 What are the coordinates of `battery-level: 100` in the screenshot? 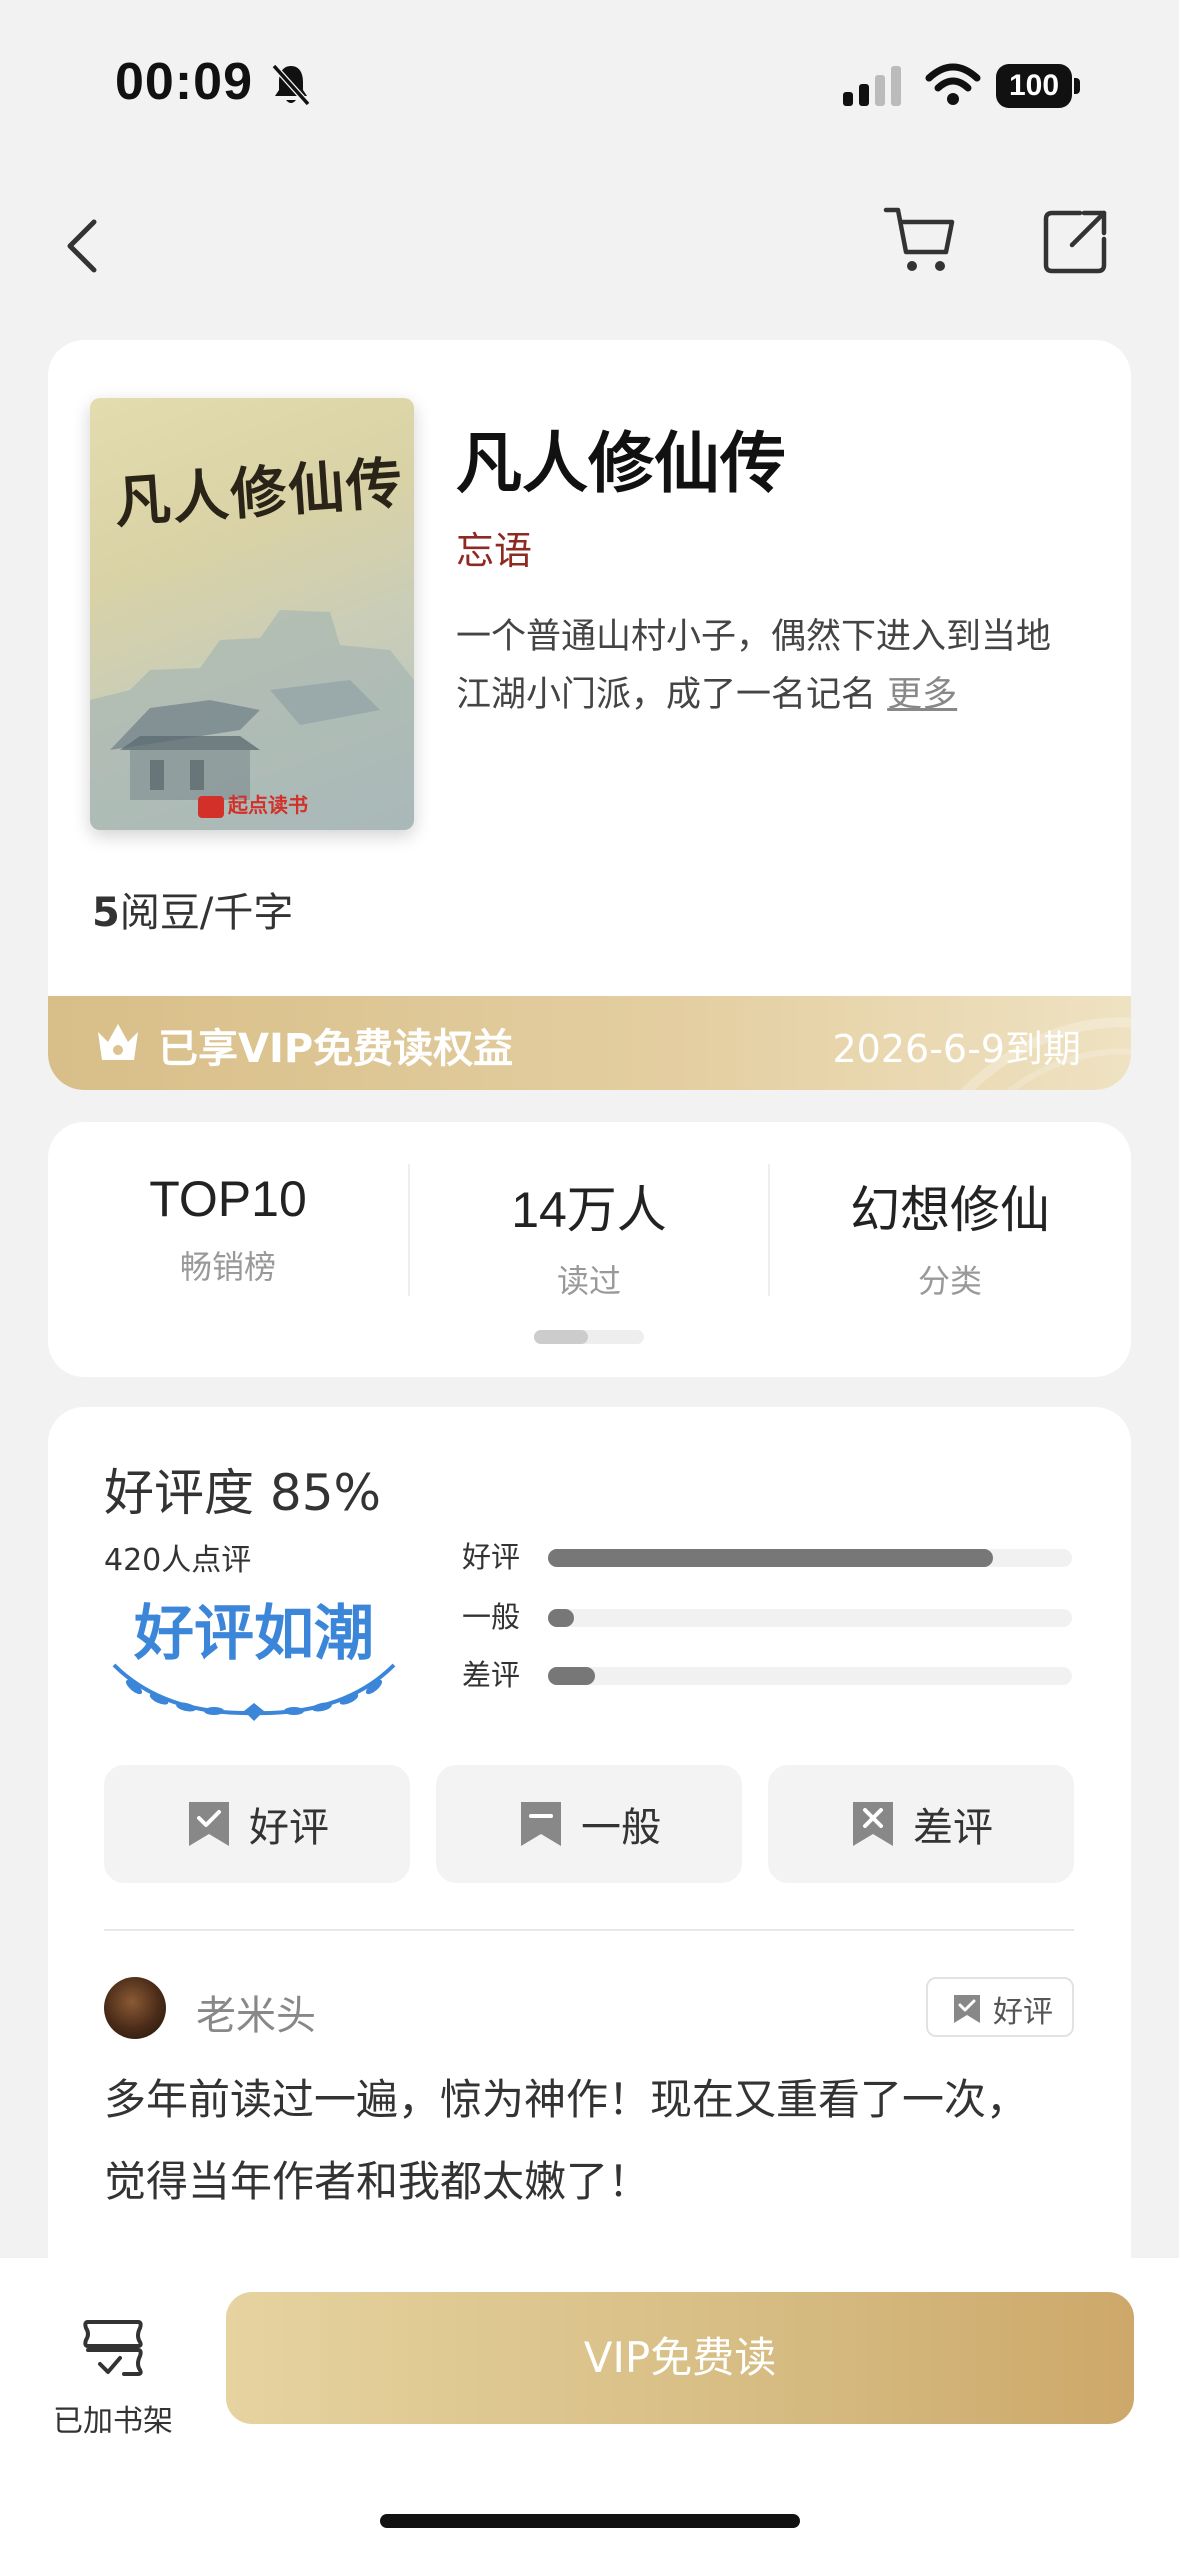 It's located at (1034, 85).